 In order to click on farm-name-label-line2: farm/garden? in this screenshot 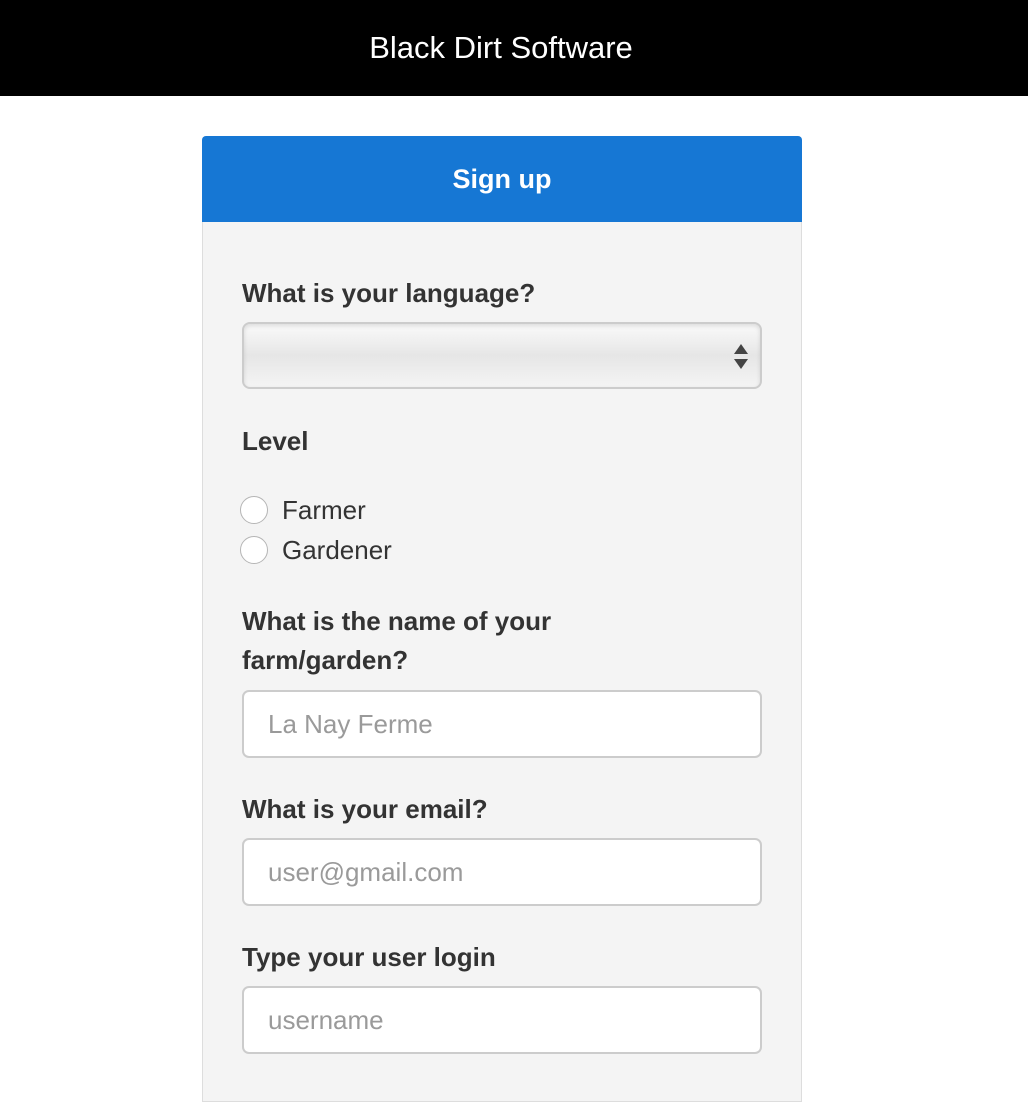, I will do `click(325, 660)`.